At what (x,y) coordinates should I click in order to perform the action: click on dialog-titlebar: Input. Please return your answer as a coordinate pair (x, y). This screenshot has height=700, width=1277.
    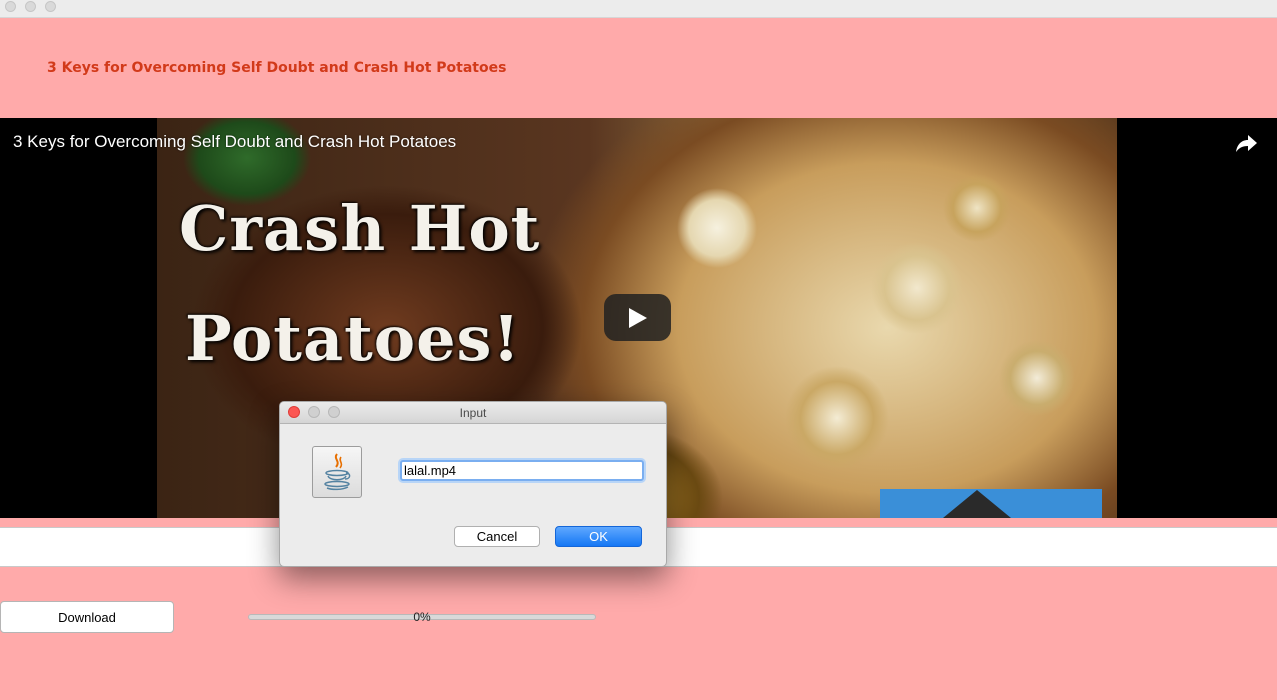
    Looking at the image, I should click on (473, 413).